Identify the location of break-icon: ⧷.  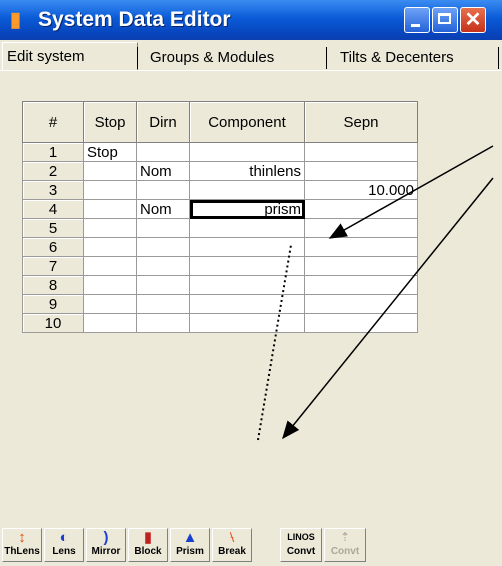
(232, 537).